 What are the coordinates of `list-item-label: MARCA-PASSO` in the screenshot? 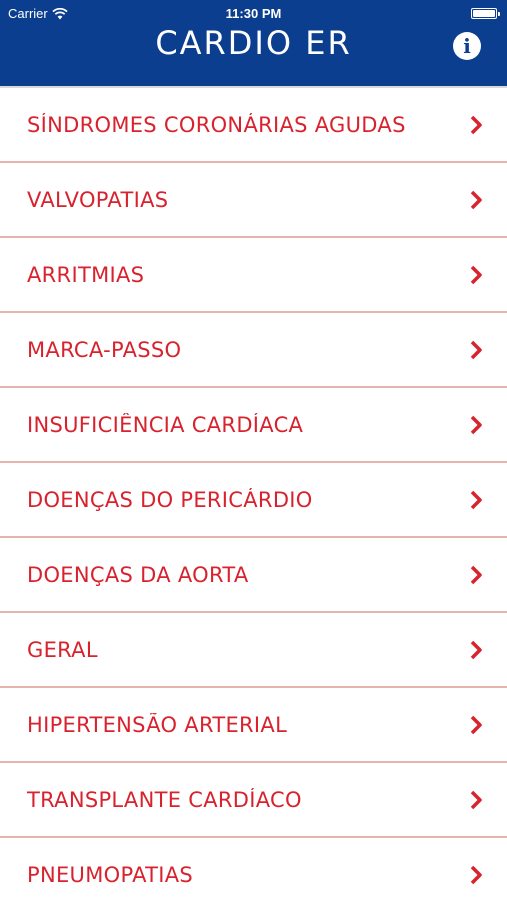 It's located at (104, 349).